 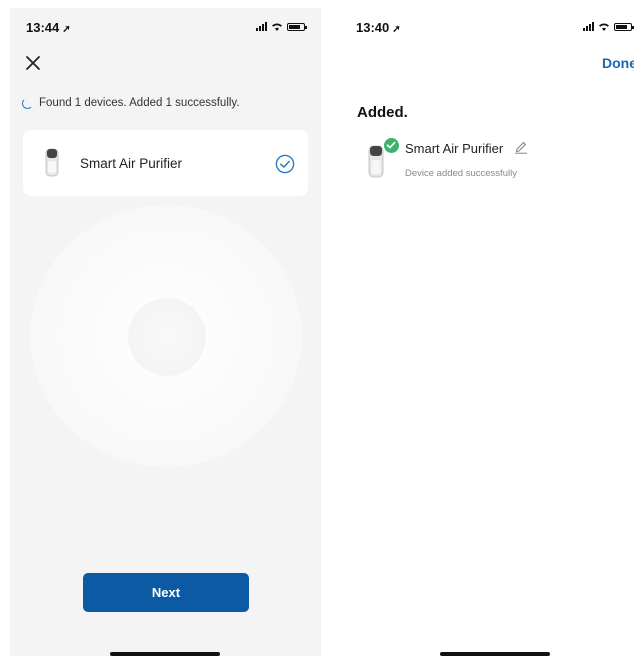 I want to click on status-time: 13:44 ➚, so click(x=48, y=27).